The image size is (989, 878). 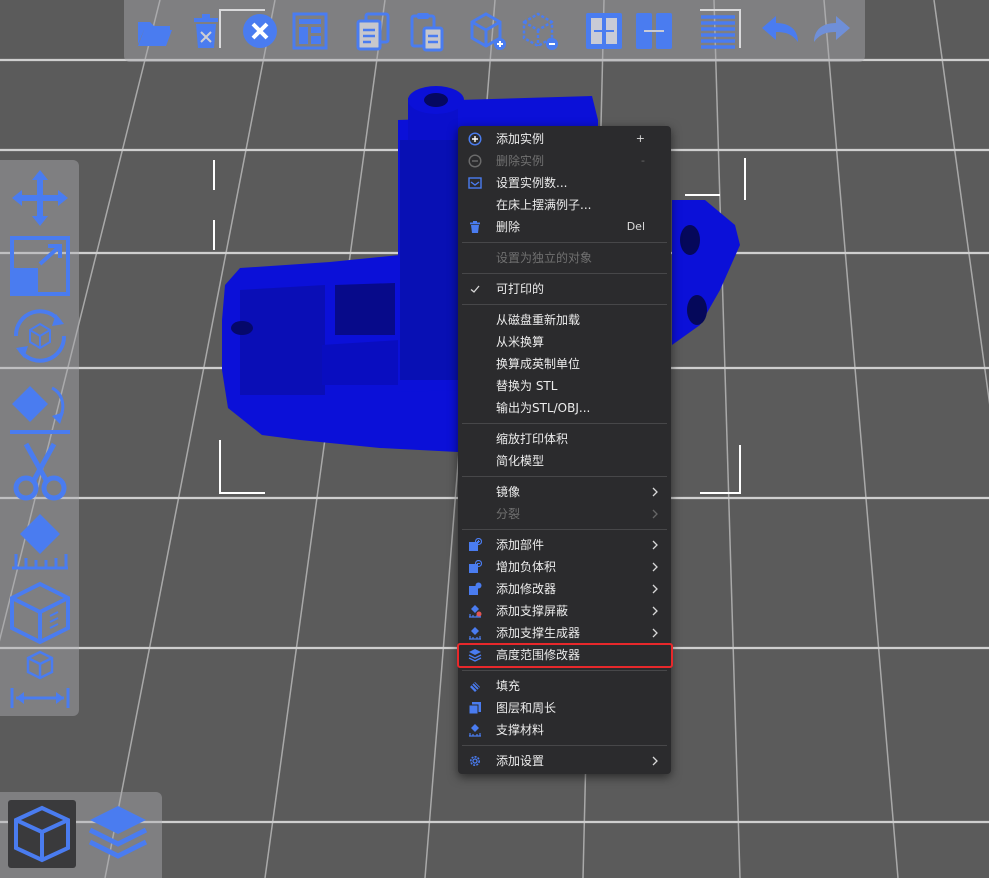 What do you see at coordinates (42, 834) in the screenshot?
I see `3d-view-icon` at bounding box center [42, 834].